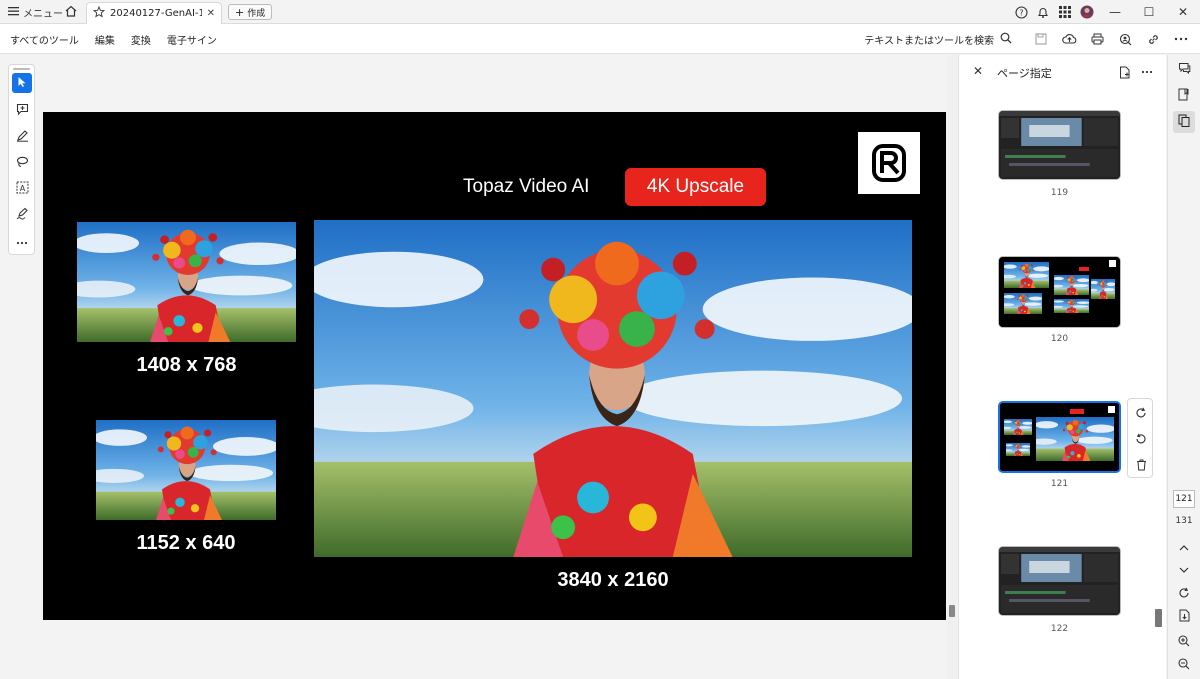  I want to click on resolution-label-small-top: 1408 x 768, so click(186, 365).